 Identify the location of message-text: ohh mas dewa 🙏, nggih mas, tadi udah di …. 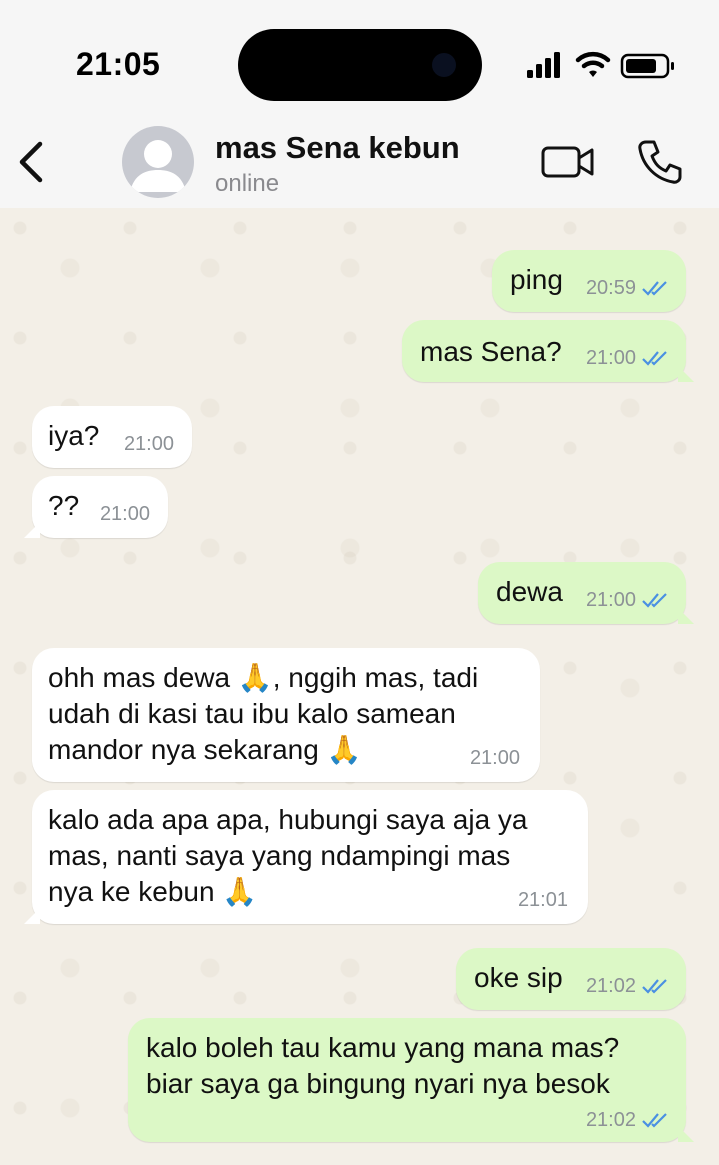
(263, 713).